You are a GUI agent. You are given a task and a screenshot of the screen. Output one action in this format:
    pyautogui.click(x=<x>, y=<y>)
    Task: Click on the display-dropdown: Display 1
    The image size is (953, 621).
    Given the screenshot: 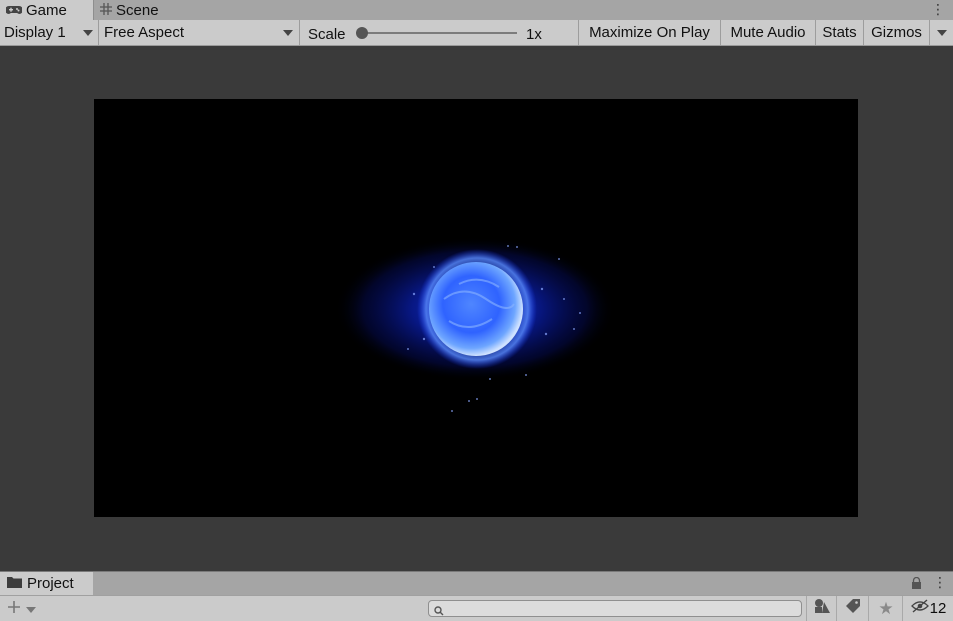 What is the action you would take?
    pyautogui.click(x=49, y=32)
    